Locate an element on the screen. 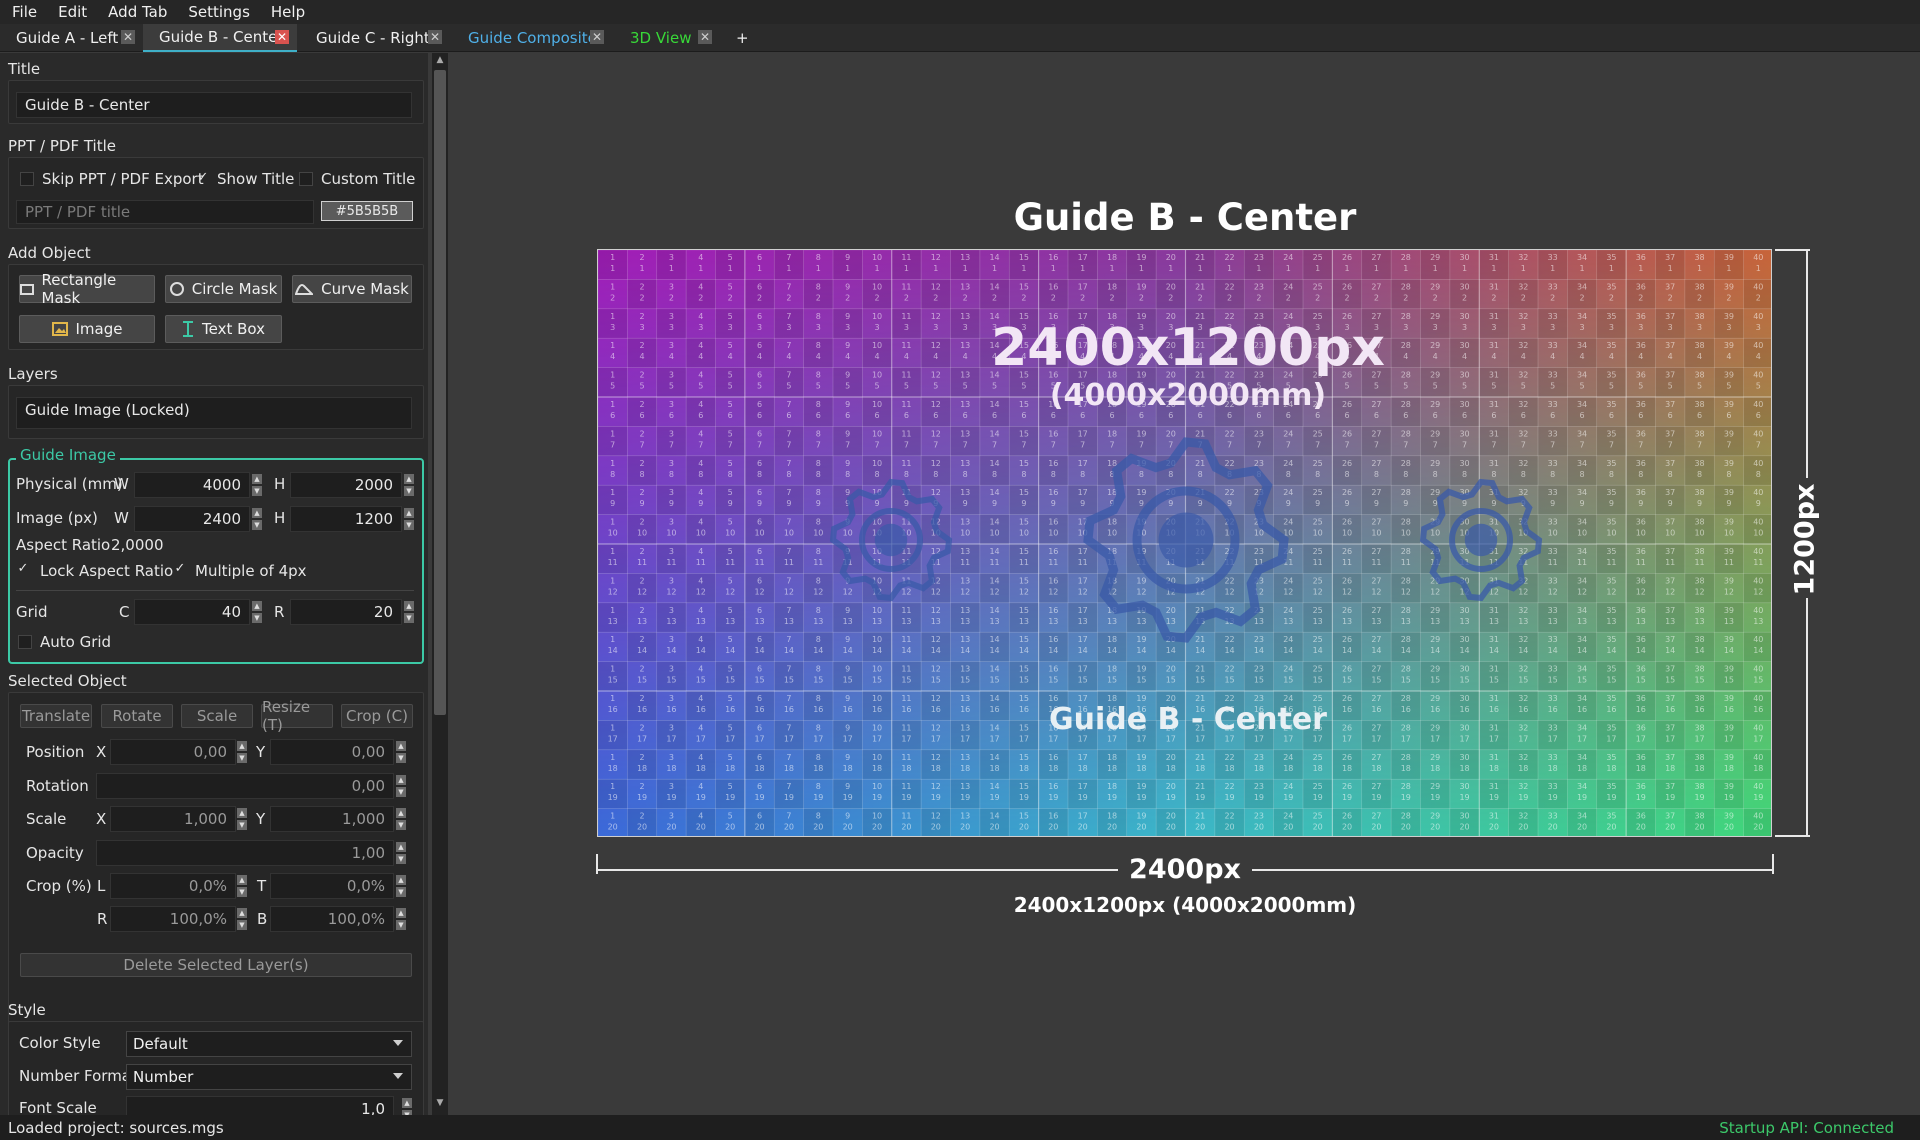 The height and width of the screenshot is (1140, 1920). resize-button: Resize (T) is located at coordinates (297, 716).